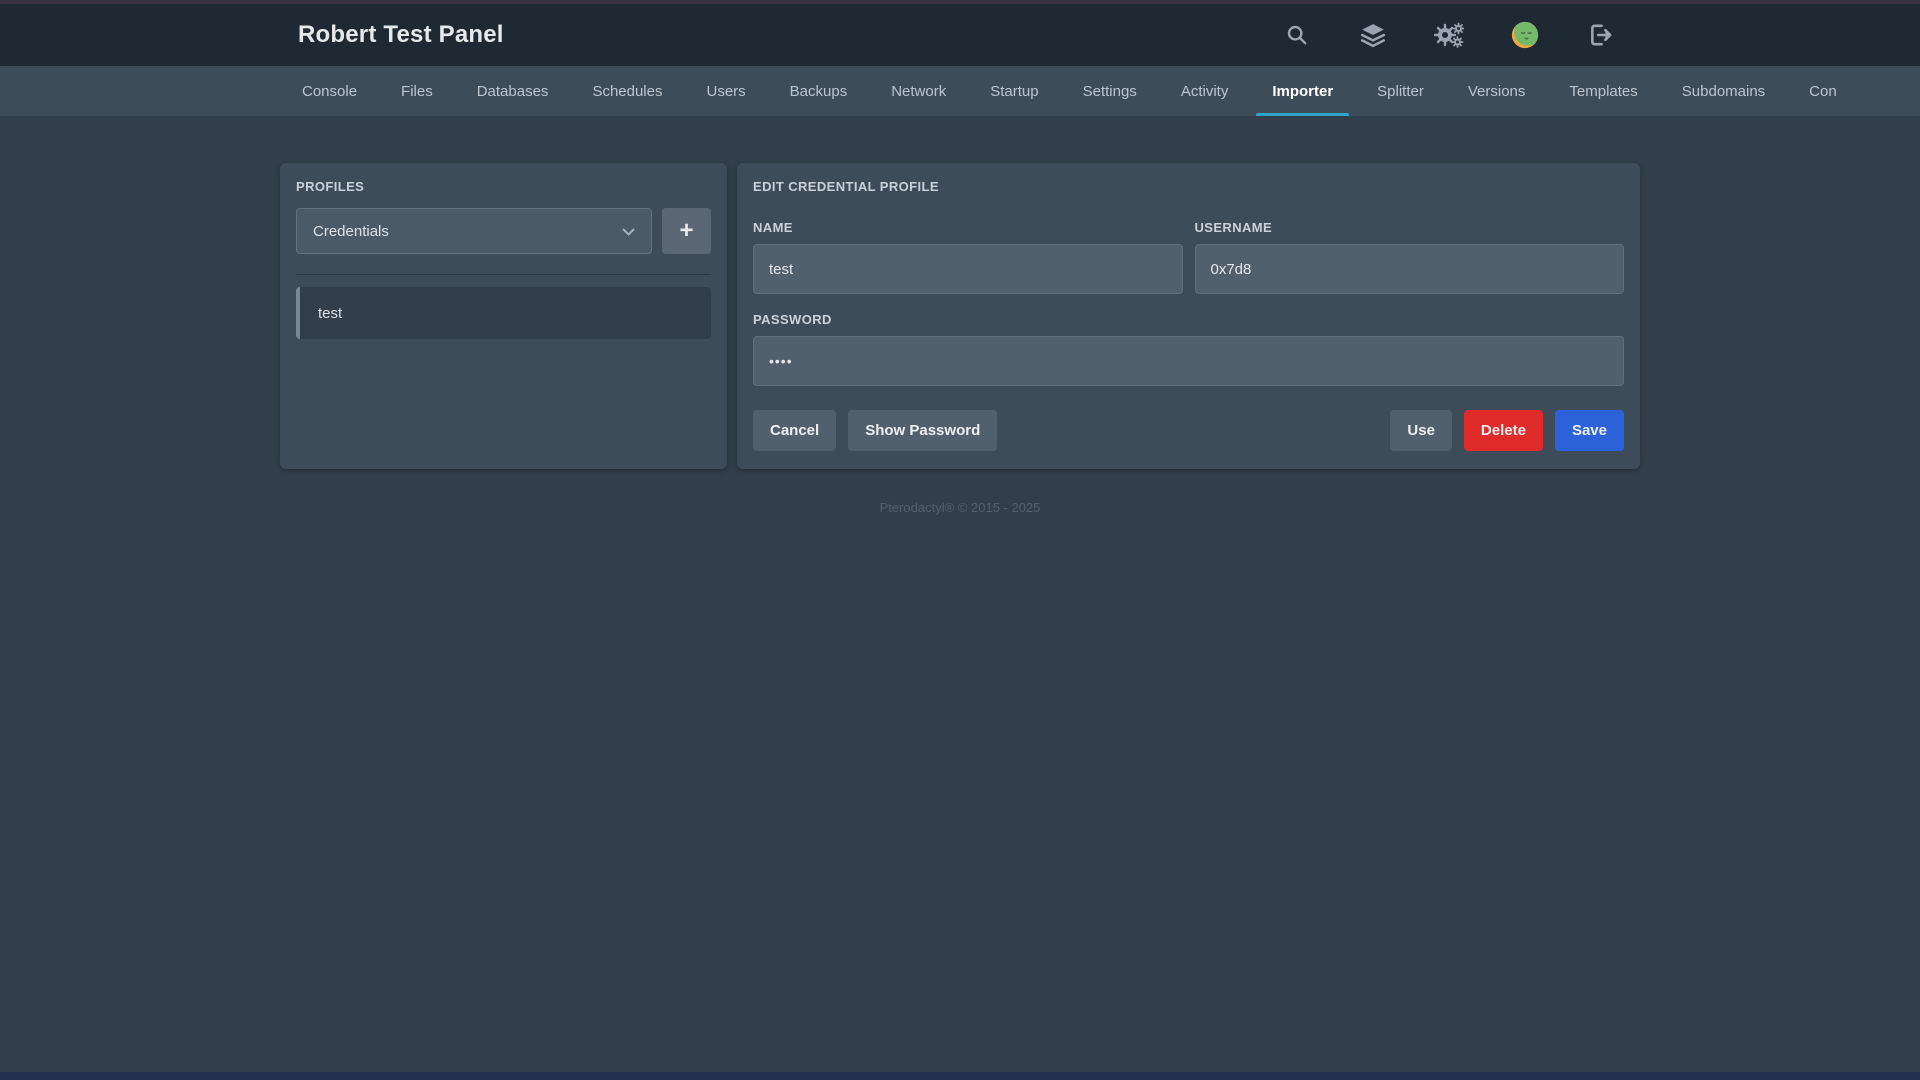 The width and height of the screenshot is (1920, 1080). I want to click on edit-panel-buttons: Cancel Show Password Use Delete Save, so click(1188, 430).